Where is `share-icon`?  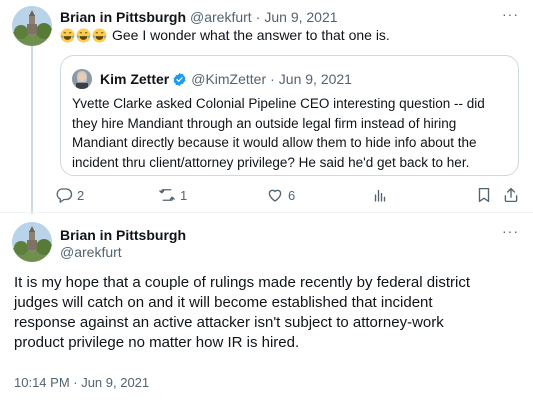 share-icon is located at coordinates (511, 195).